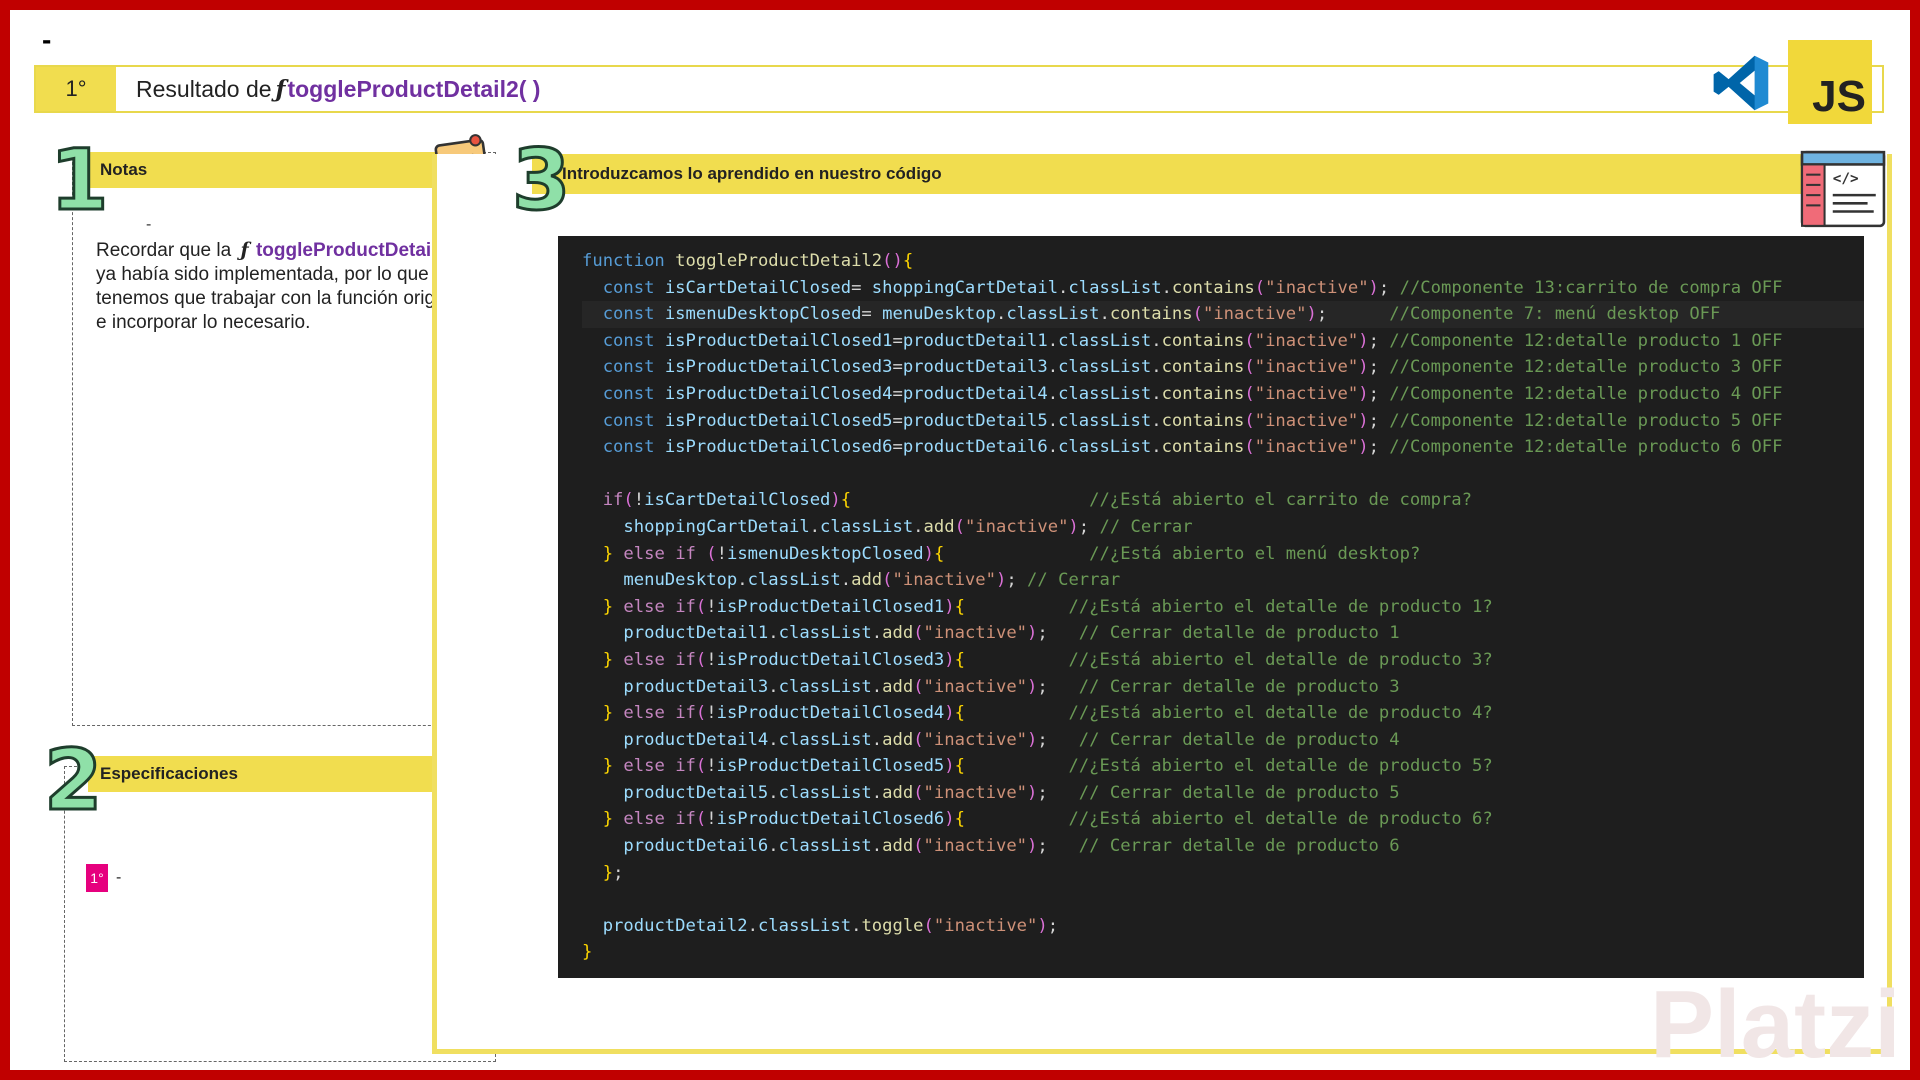  Describe the element at coordinates (78, 180) in the screenshot. I see `notes-number: 1` at that location.